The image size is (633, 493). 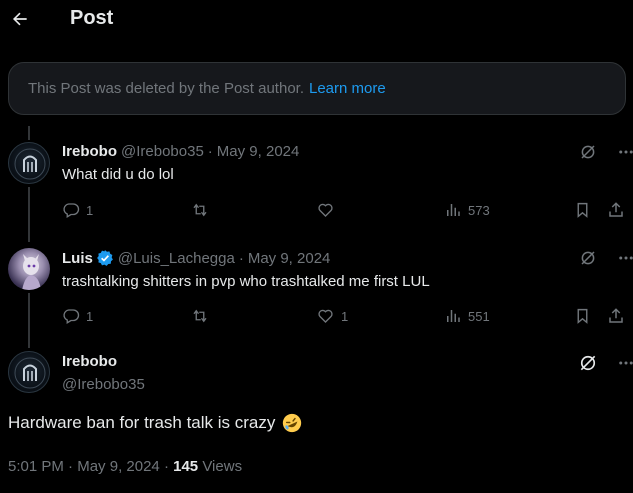 I want to click on views-button: 573, so click(x=467, y=210).